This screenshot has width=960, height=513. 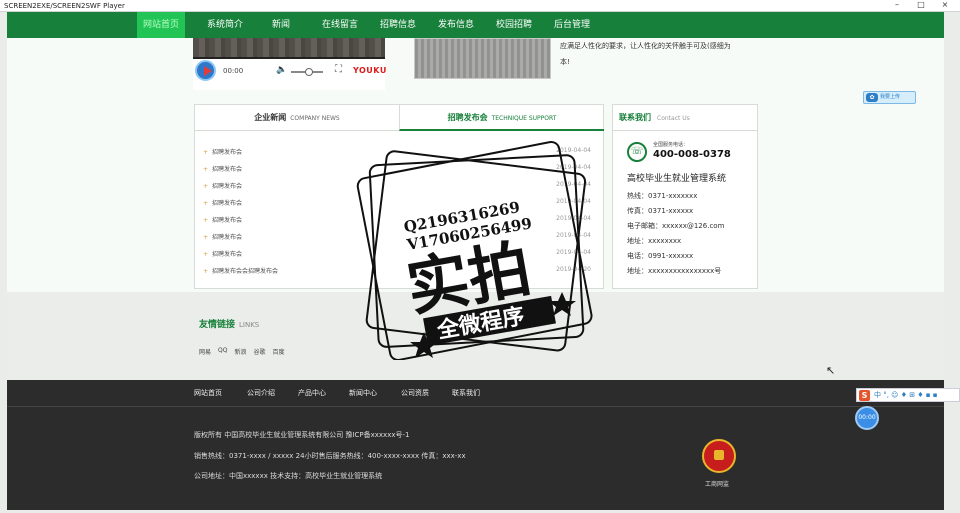 What do you see at coordinates (524, 118) in the screenshot?
I see `tab-recruit-en: TECHNIQUE SUPPORT` at bounding box center [524, 118].